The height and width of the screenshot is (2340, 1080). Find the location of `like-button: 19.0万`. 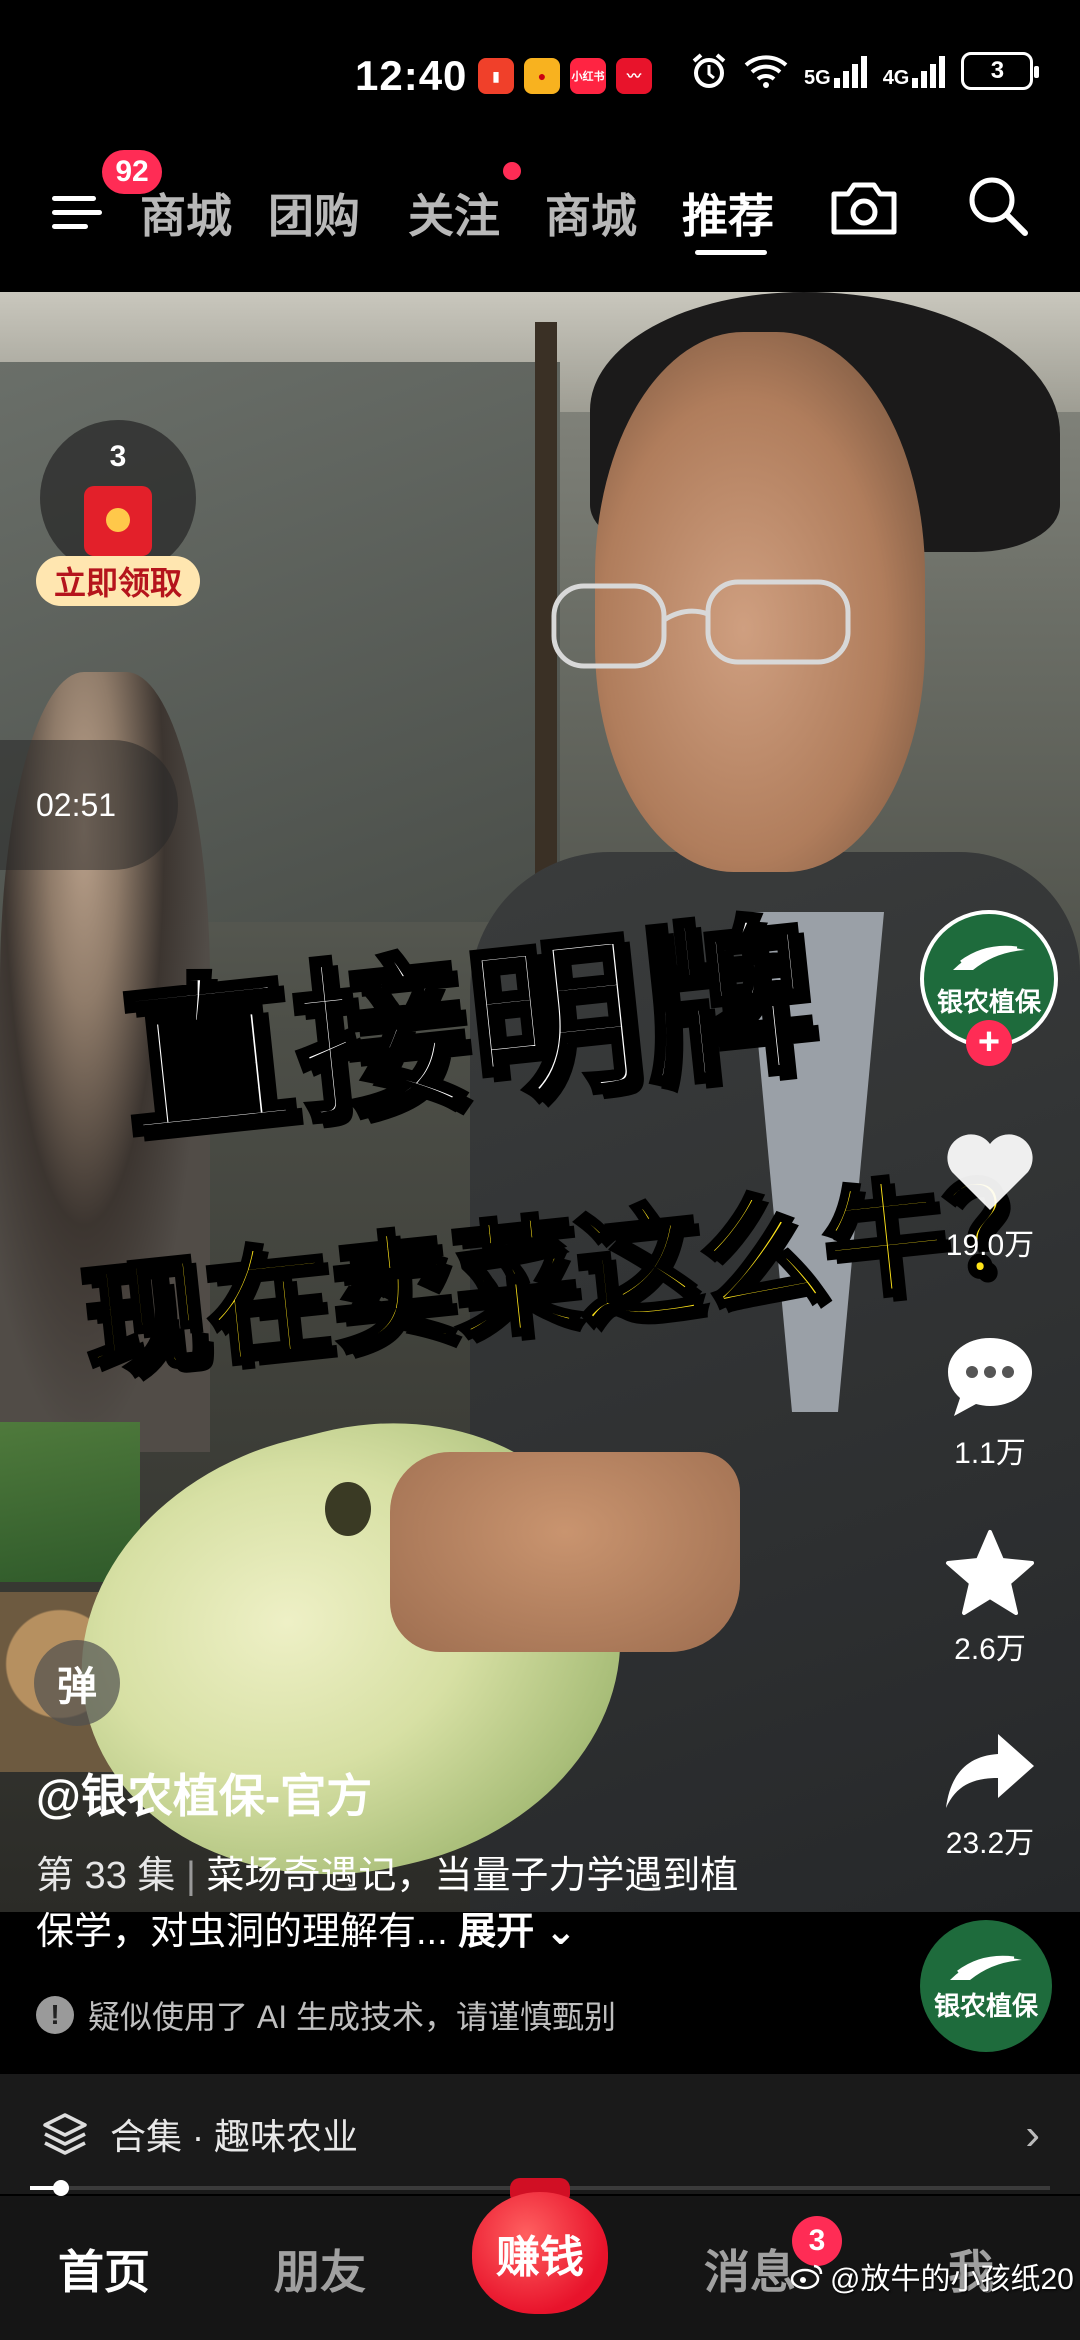

like-button: 19.0万 is located at coordinates (990, 1197).